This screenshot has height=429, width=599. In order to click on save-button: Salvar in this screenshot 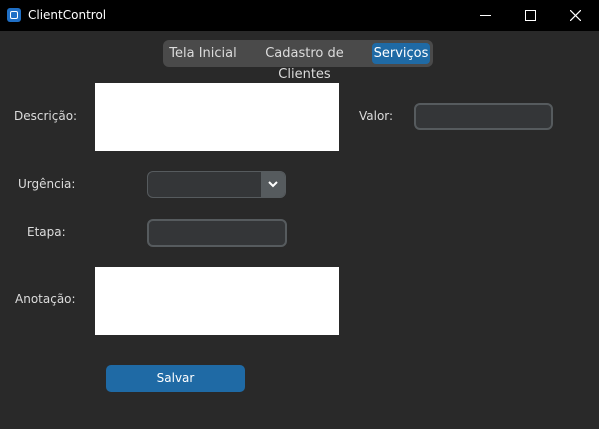, I will do `click(175, 378)`.